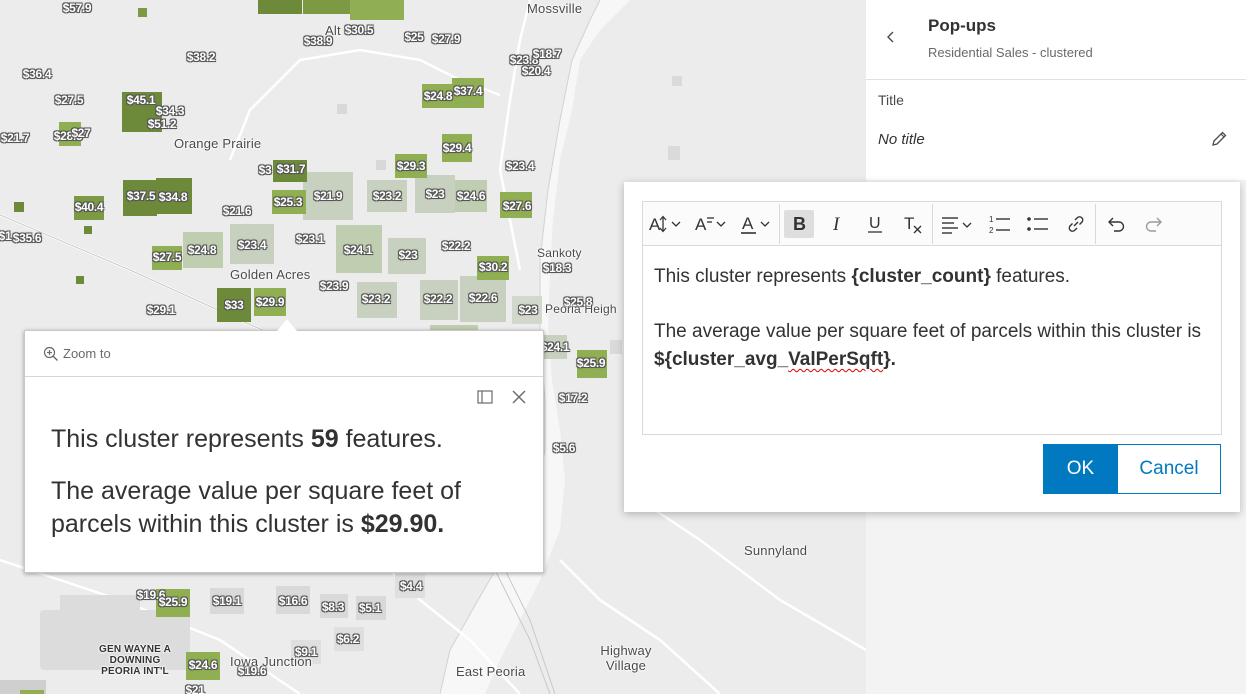 The image size is (1246, 694). I want to click on dock-button, so click(485, 397).